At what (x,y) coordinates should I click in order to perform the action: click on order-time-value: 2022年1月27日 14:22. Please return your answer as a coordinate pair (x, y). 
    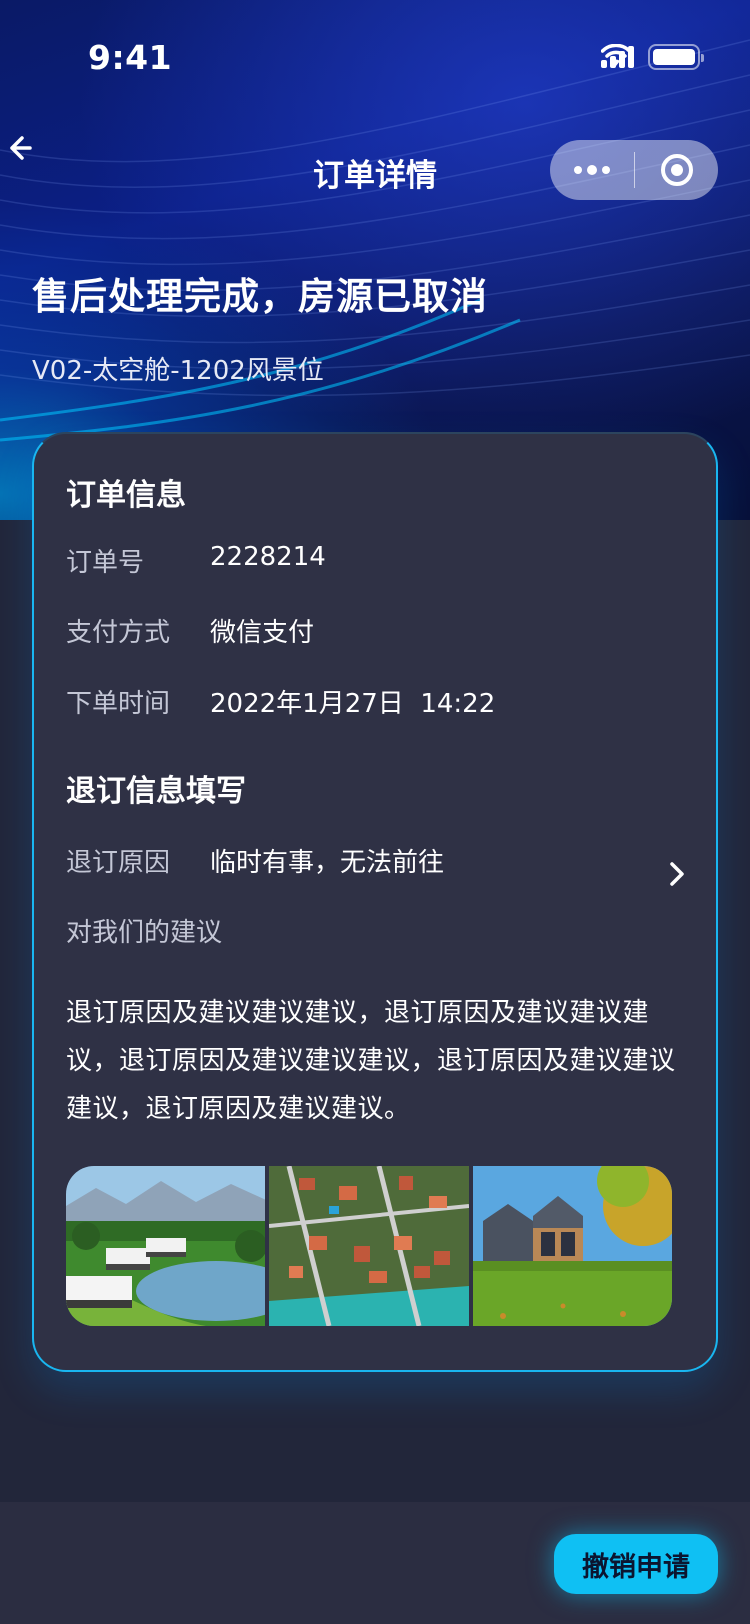
    Looking at the image, I should click on (353, 704).